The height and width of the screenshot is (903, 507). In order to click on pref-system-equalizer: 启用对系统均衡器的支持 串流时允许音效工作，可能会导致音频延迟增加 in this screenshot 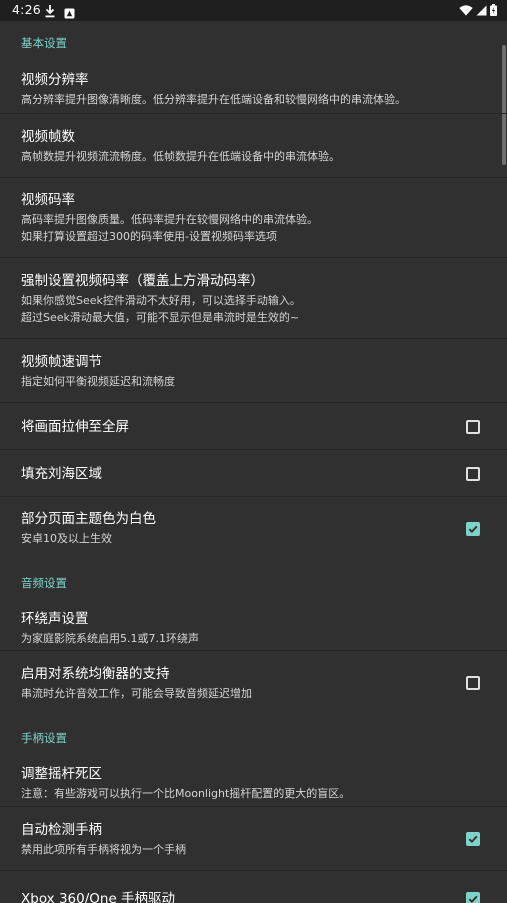, I will do `click(253, 683)`.